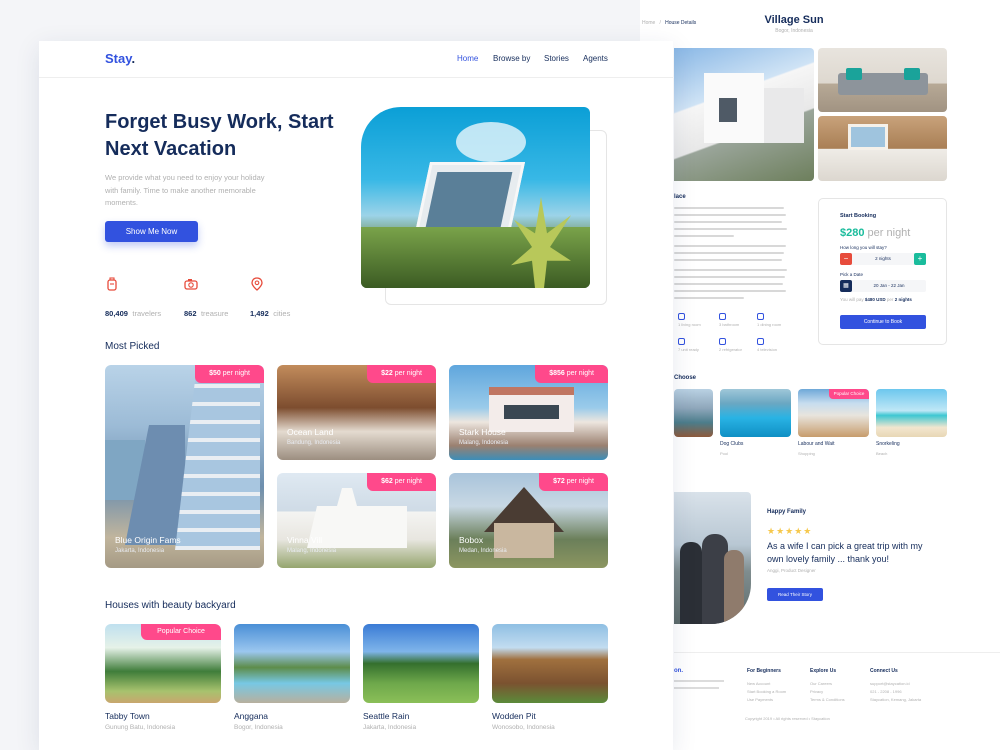 This screenshot has height=750, width=1000. What do you see at coordinates (846, 259) in the screenshot?
I see `minus-button: −` at bounding box center [846, 259].